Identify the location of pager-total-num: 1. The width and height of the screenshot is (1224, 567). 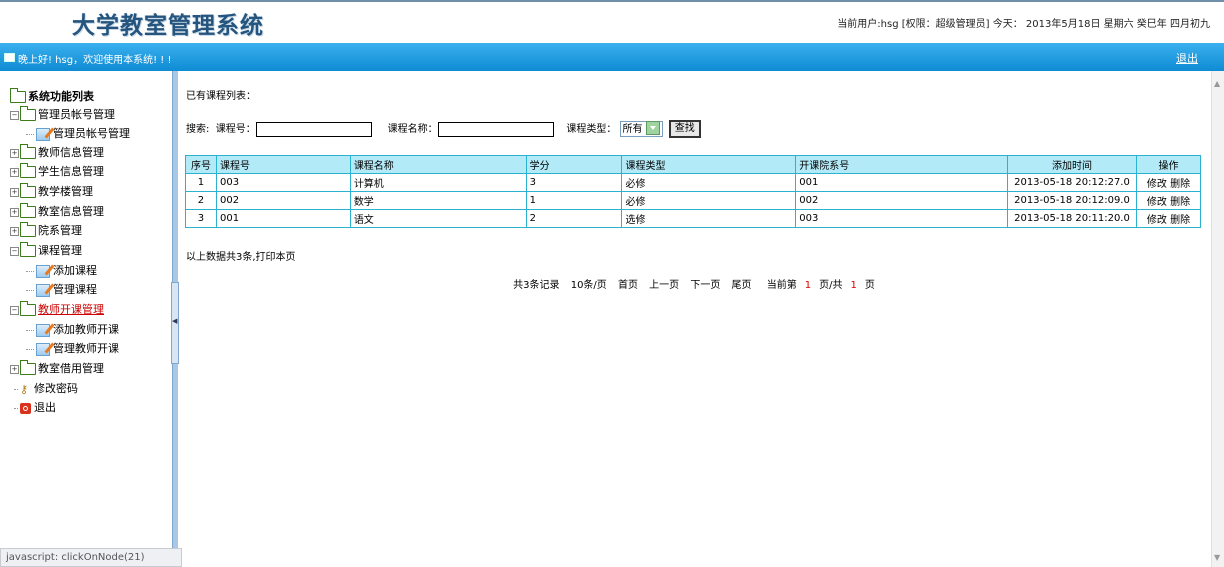
(853, 285).